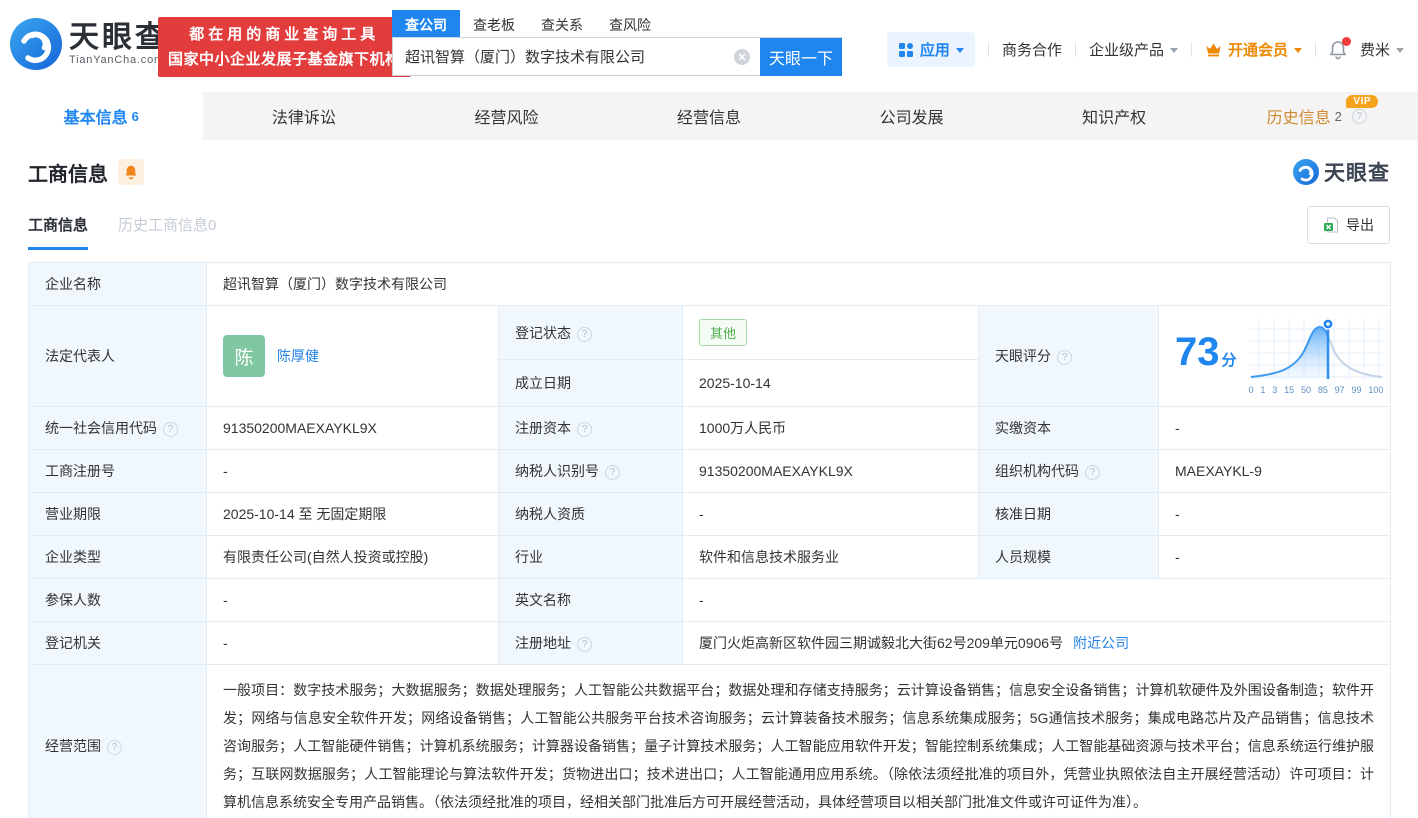 Image resolution: width=1418 pixels, height=818 pixels. What do you see at coordinates (710, 600) in the screenshot?
I see `table-row: 参保人数 - 英文名称 -` at bounding box center [710, 600].